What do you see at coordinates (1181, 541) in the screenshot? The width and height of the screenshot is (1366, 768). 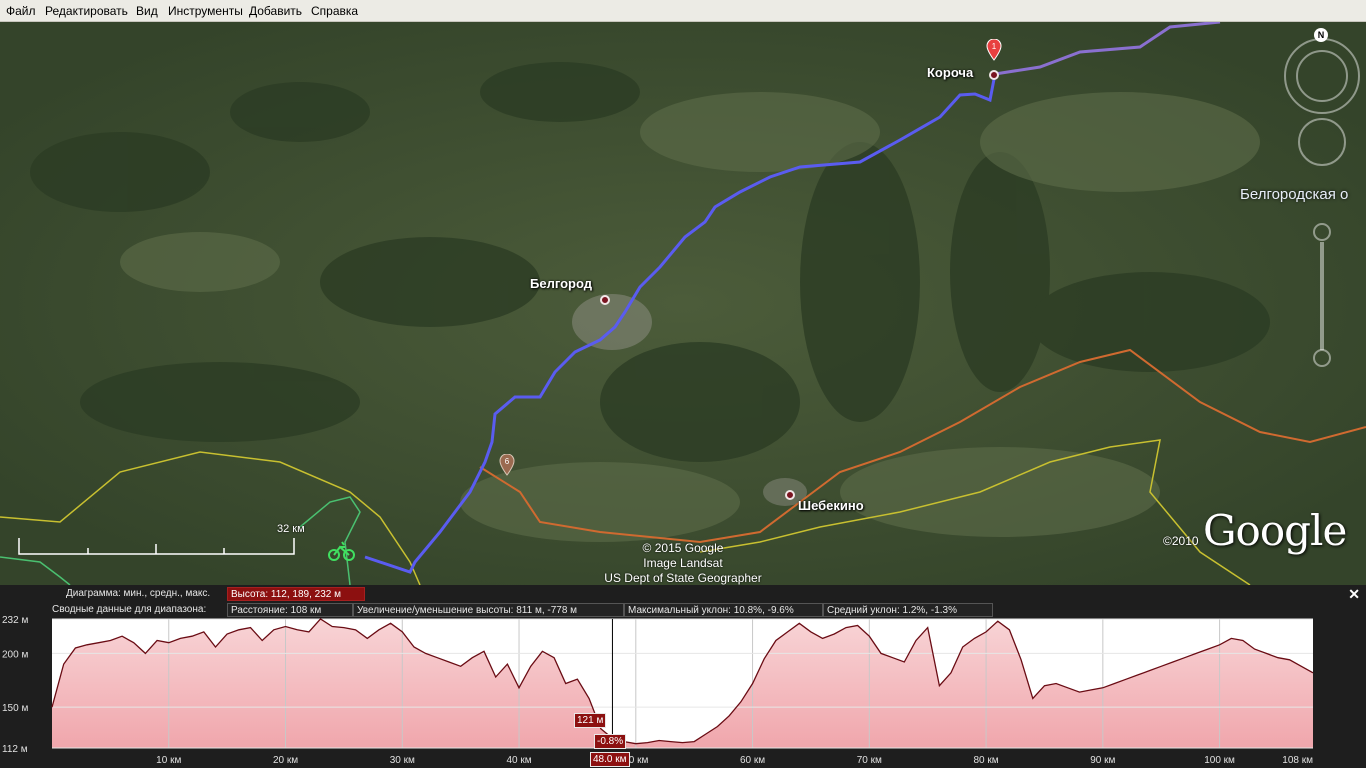 I see `copyright-year: ©2010` at bounding box center [1181, 541].